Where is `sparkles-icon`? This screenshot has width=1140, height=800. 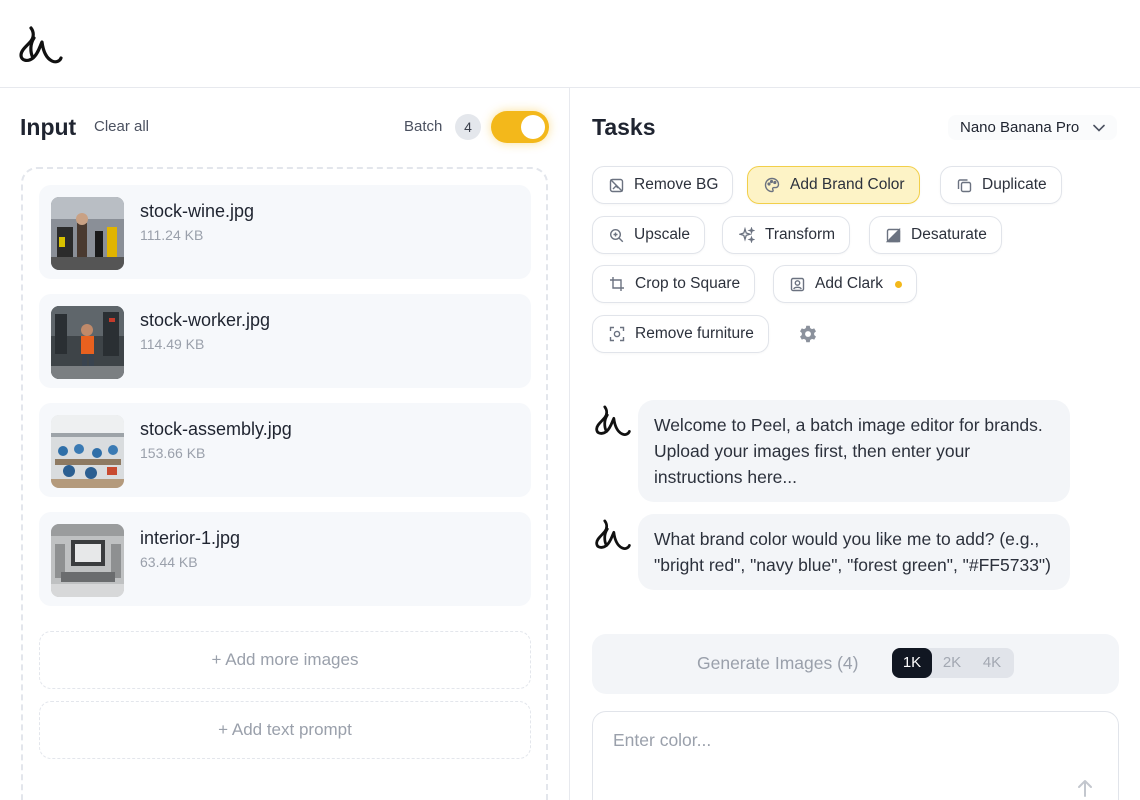 sparkles-icon is located at coordinates (747, 235).